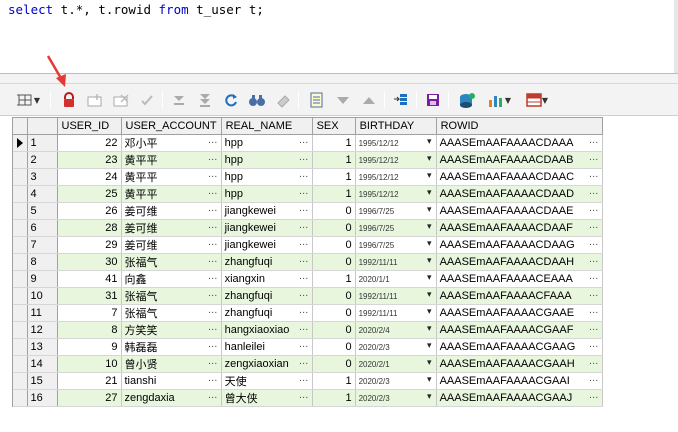 This screenshot has width=678, height=432. I want to click on editor-splitter, so click(339, 79).